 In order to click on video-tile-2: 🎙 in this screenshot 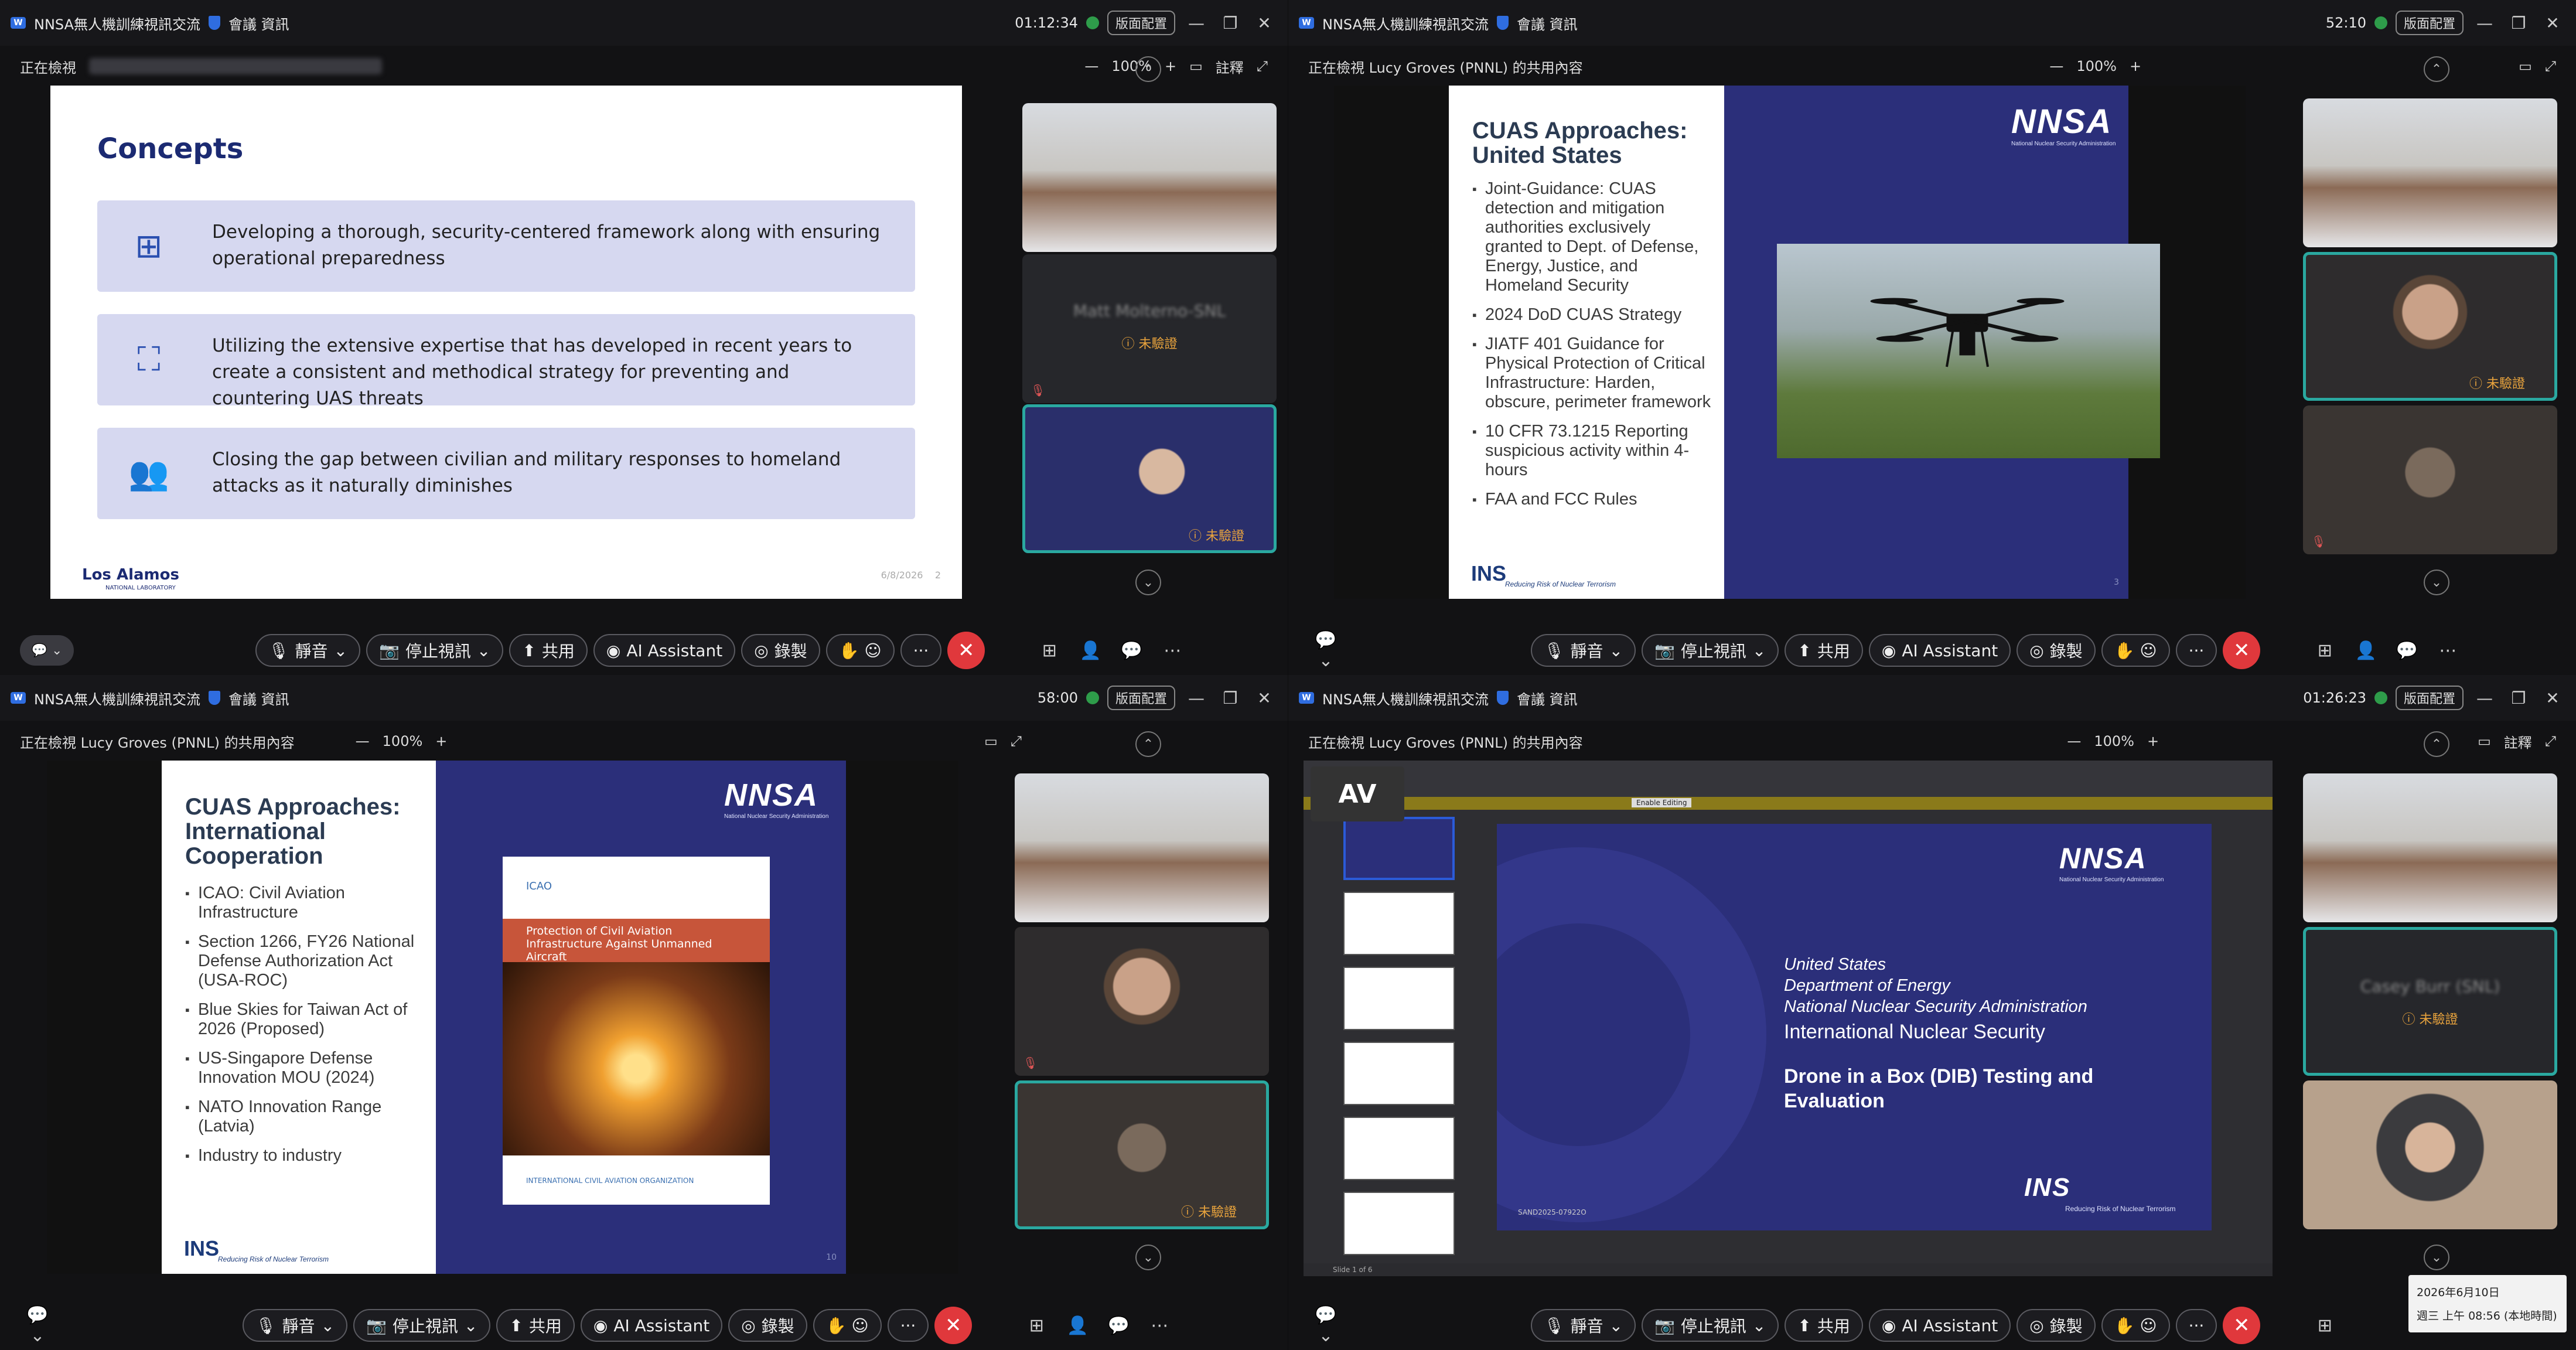, I will do `click(1142, 1001)`.